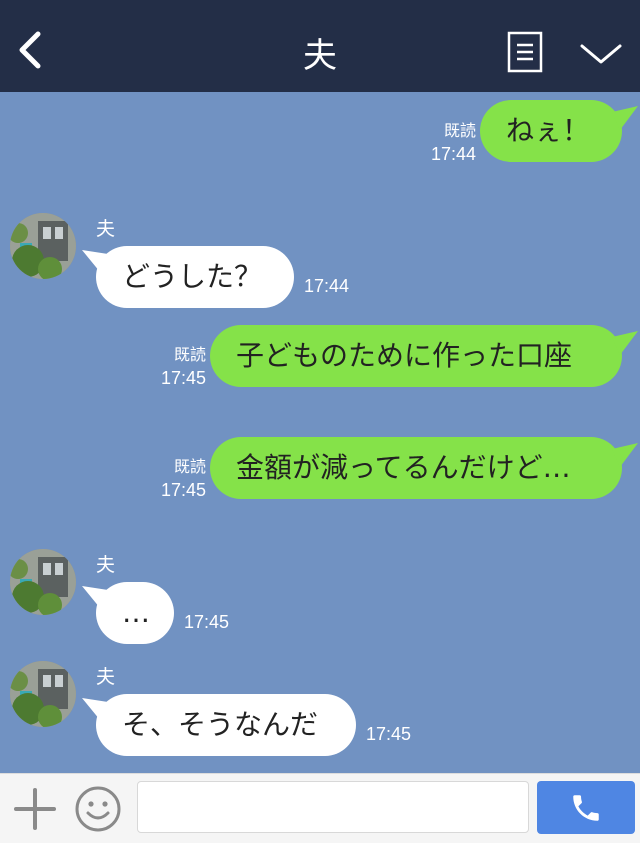 The image size is (640, 843). Describe the element at coordinates (601, 54) in the screenshot. I see `chevron-down-icon` at that location.